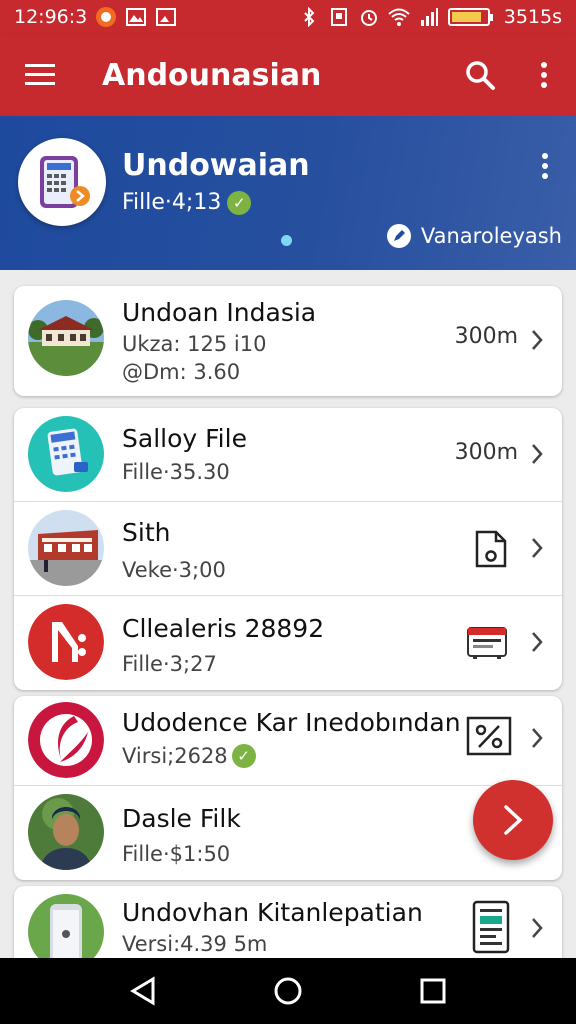 This screenshot has width=576, height=1024. I want to click on back-icon, so click(142, 991).